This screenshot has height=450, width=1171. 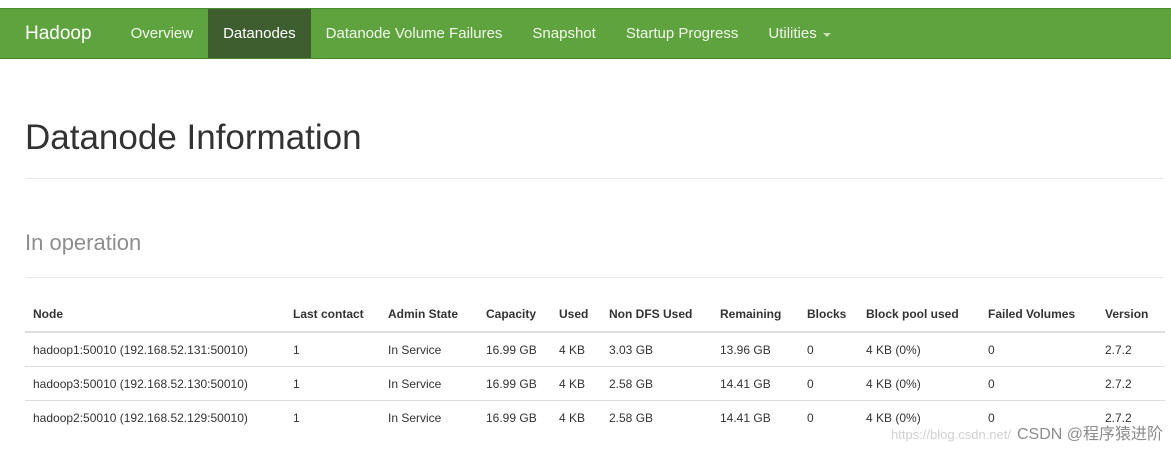 What do you see at coordinates (140, 417) in the screenshot?
I see `cell-node: hadoop2:50010 (192.168.52.129:50010)` at bounding box center [140, 417].